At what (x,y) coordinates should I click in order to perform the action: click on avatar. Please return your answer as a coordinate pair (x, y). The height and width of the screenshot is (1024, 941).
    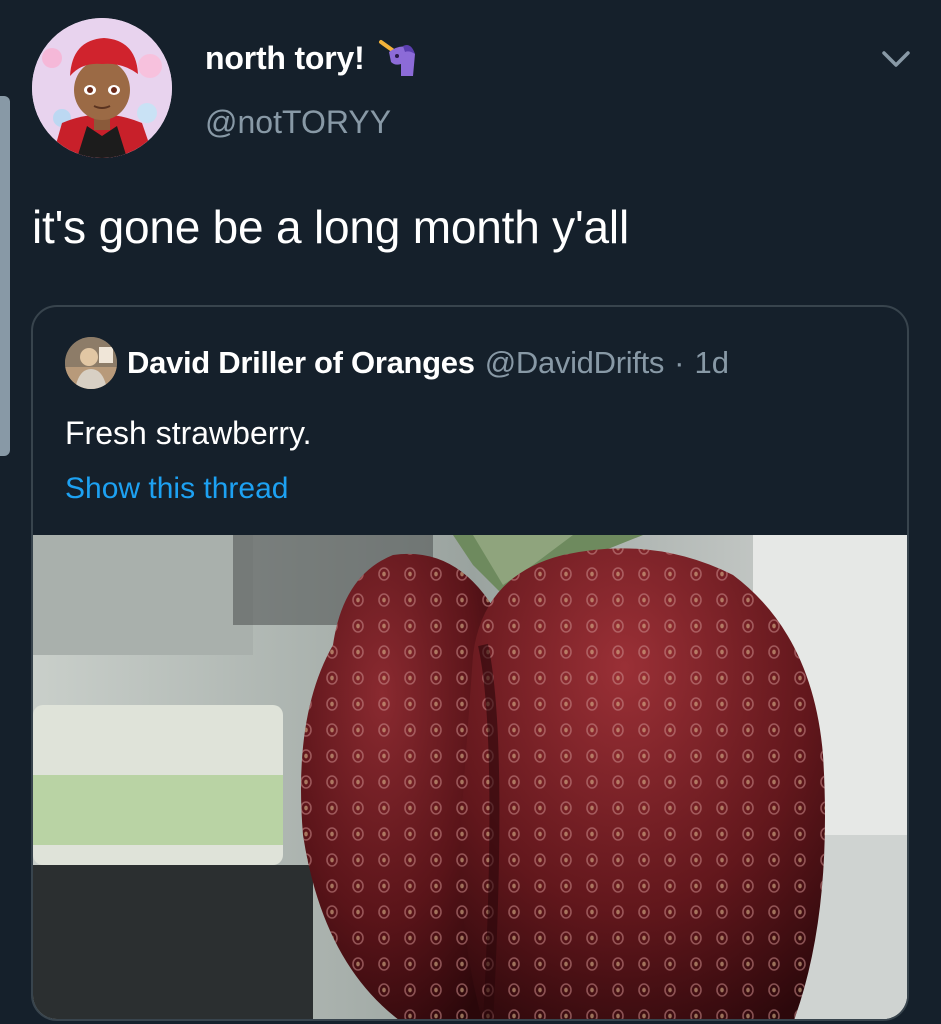
    Looking at the image, I should click on (102, 88).